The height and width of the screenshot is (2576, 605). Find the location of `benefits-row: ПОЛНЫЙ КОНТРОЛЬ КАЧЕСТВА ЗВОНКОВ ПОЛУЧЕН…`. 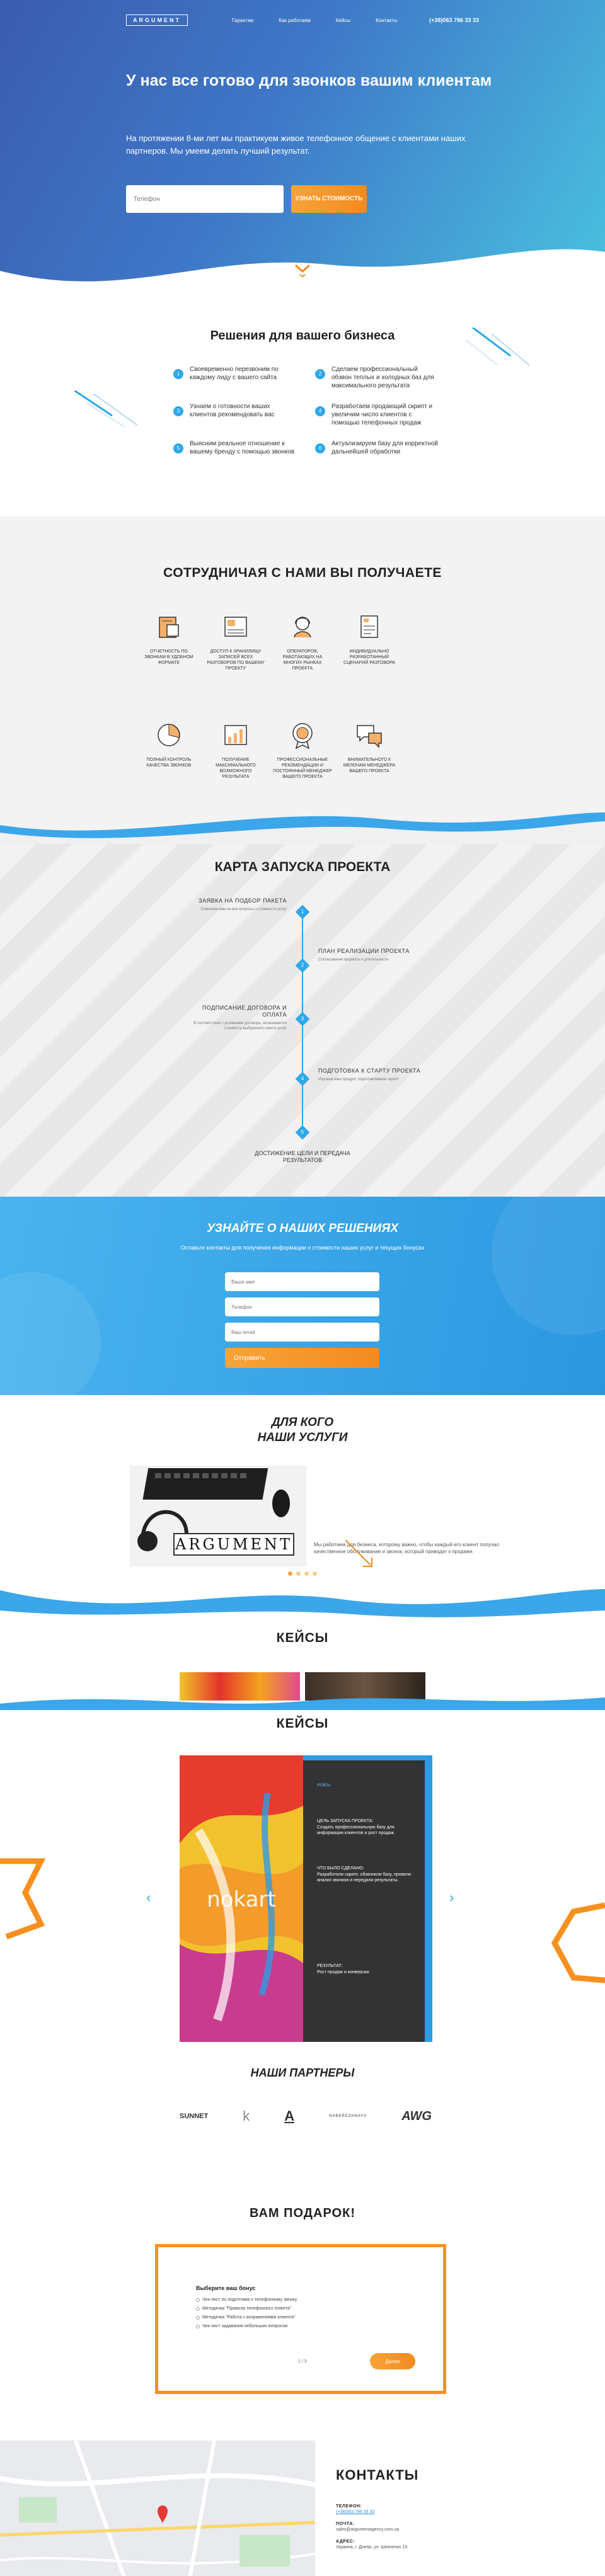

benefits-row: ПОЛНЫЙ КОНТРОЛЬ КАЧЕСТВА ЗВОНКОВ ПОЛУЧЕН… is located at coordinates (302, 749).